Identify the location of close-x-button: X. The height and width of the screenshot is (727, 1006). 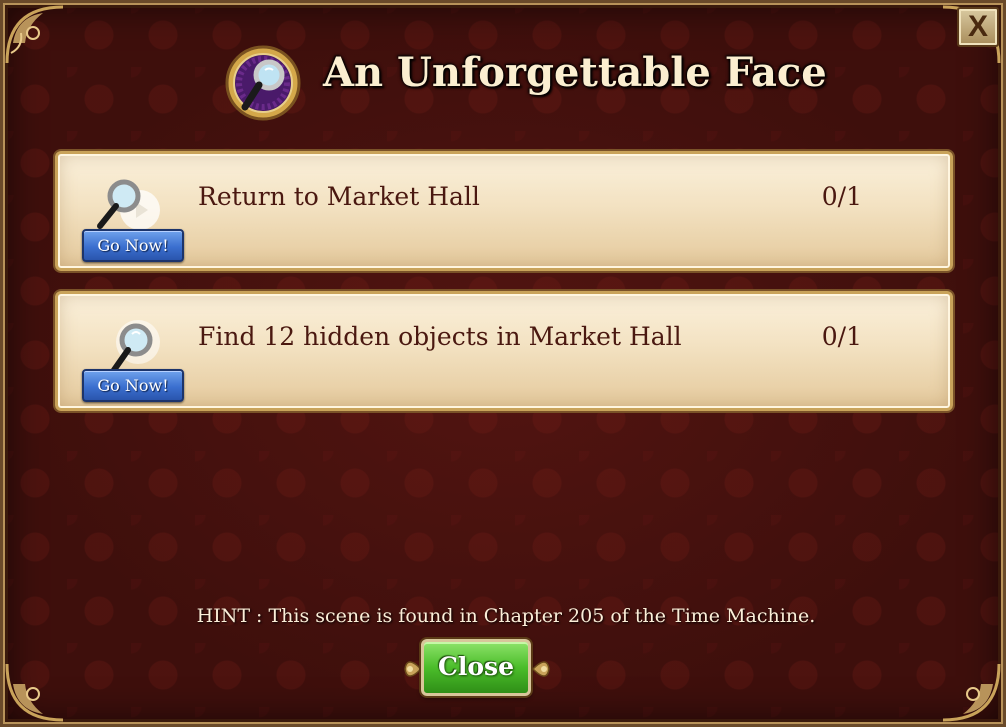
(978, 27).